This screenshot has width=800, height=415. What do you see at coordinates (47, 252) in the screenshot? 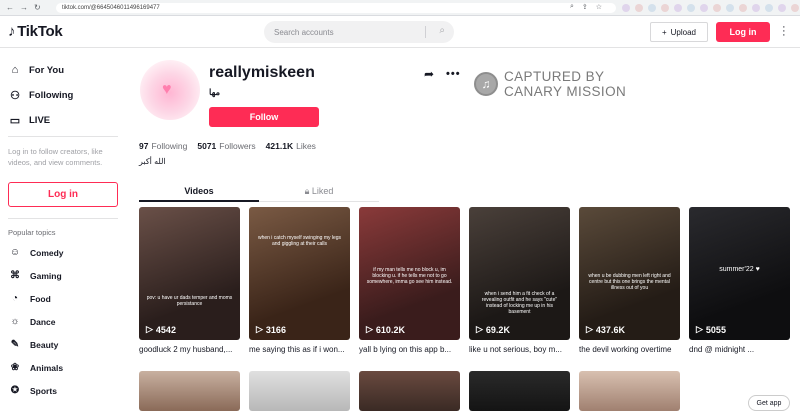
I see `topic-label: Comedy` at bounding box center [47, 252].